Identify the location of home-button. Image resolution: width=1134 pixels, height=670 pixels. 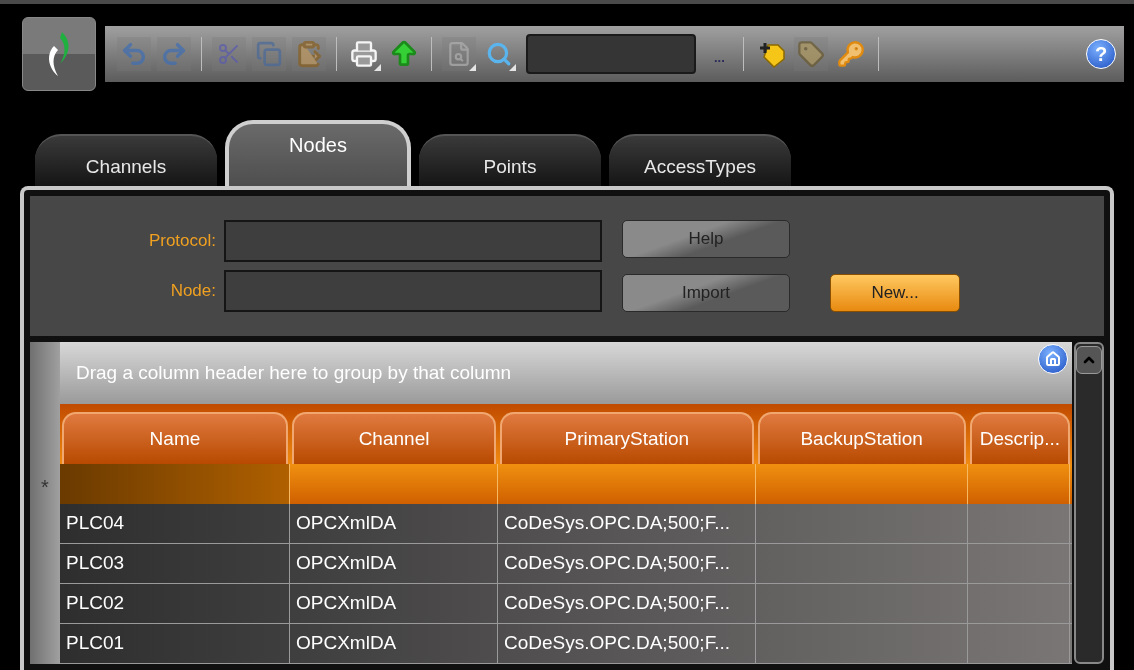
(1053, 359).